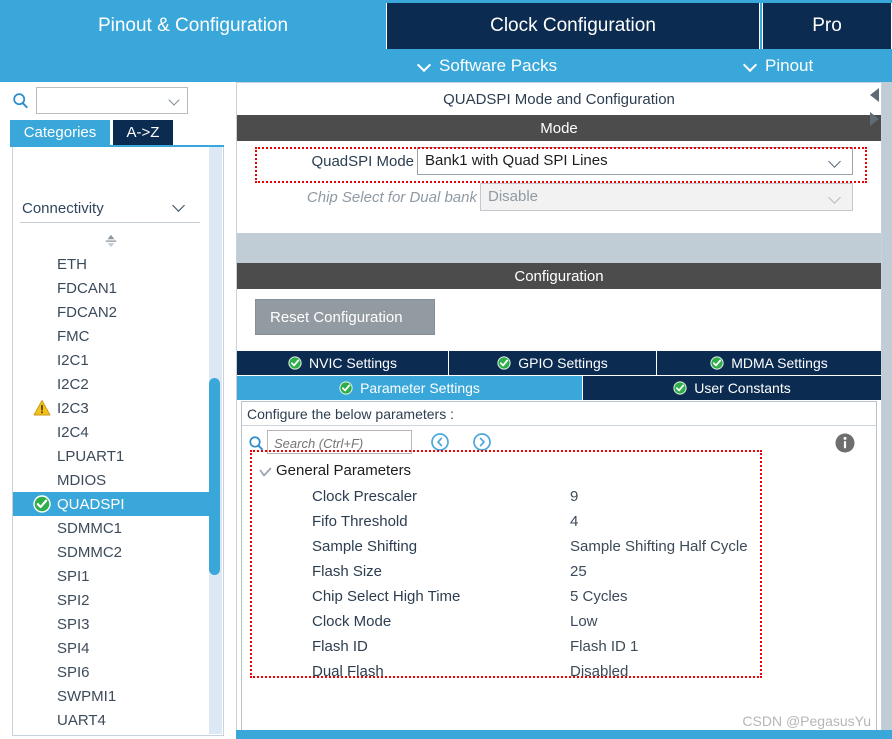  I want to click on menu-software-packs: Software Packs, so click(487, 65).